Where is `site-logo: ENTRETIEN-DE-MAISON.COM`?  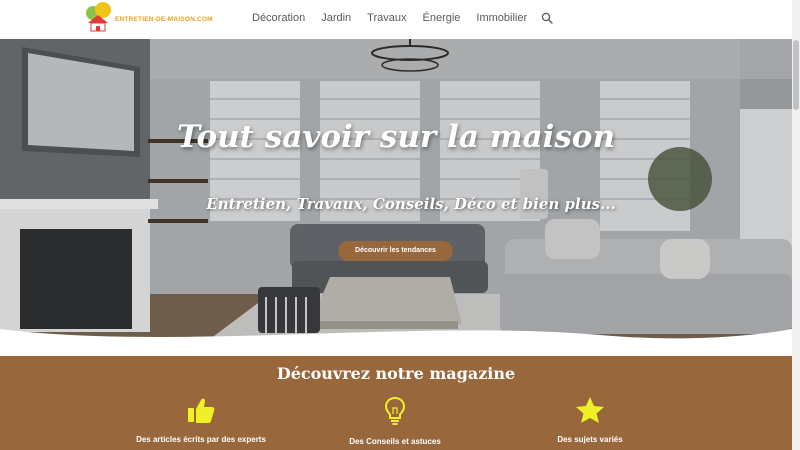
site-logo: ENTRETIEN-DE-MAISON.COM is located at coordinates (152, 17).